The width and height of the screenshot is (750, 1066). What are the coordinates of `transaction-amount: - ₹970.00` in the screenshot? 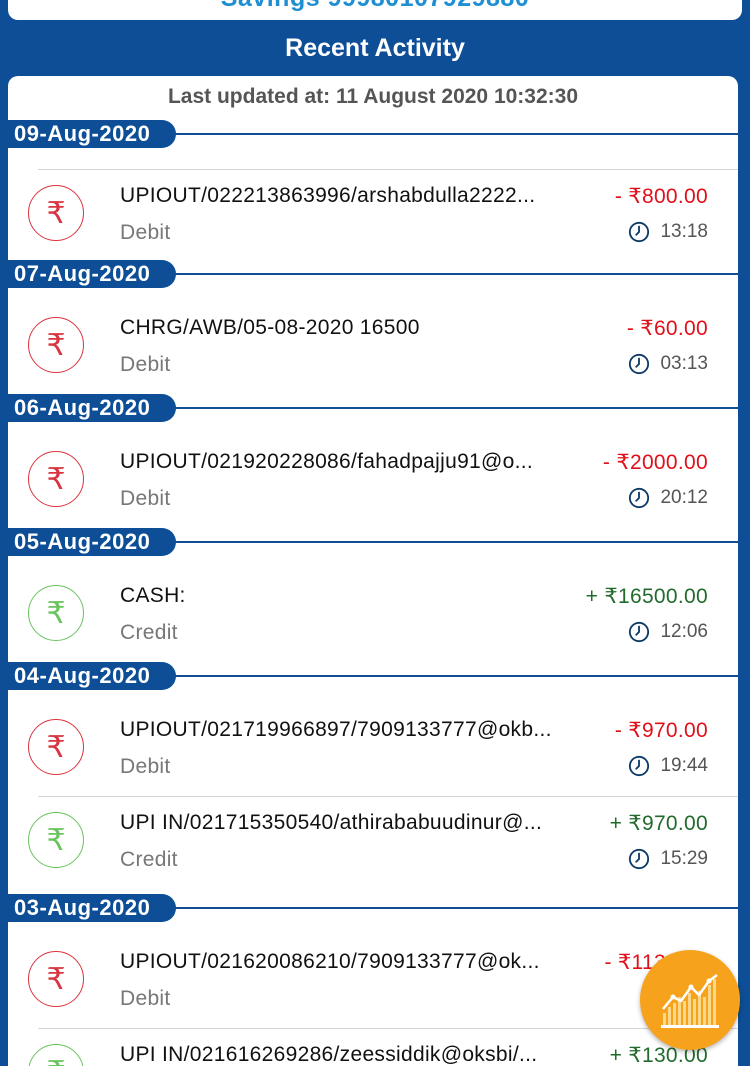 It's located at (661, 730).